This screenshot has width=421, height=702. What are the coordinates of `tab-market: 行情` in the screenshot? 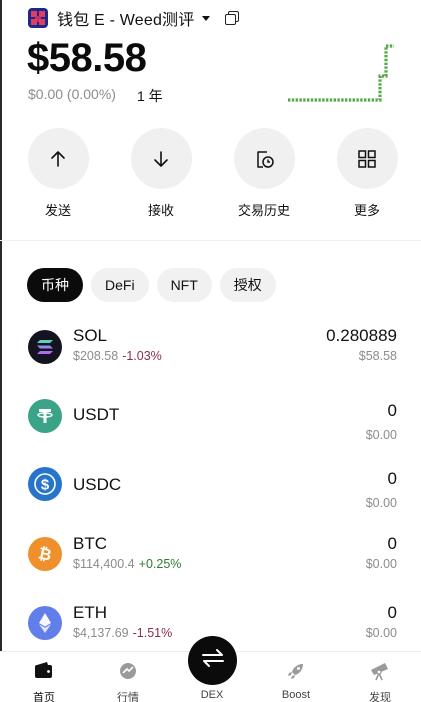 It's located at (128, 677).